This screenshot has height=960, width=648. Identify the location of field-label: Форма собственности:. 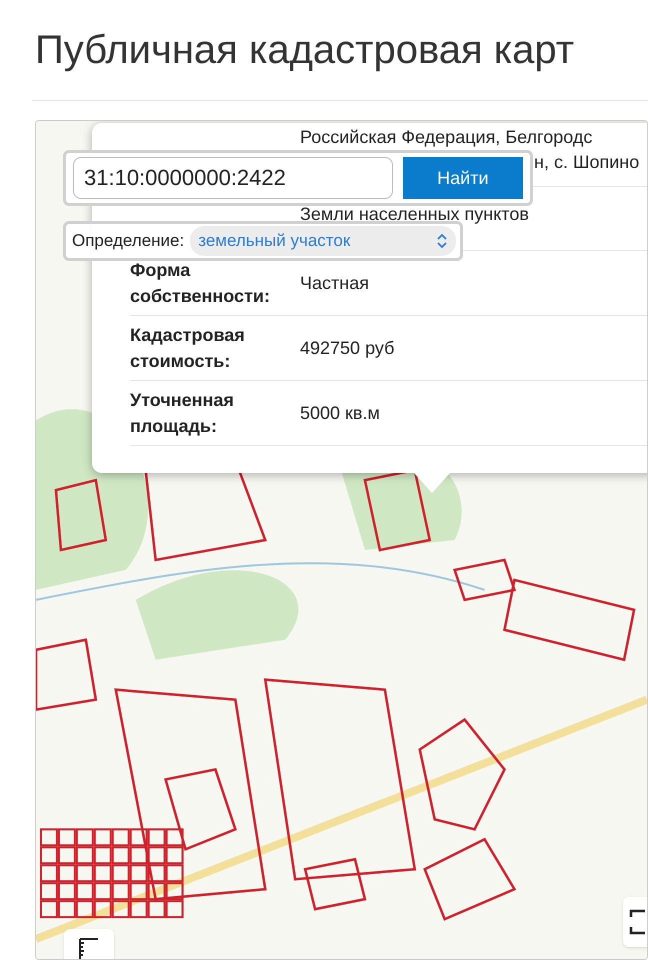
(200, 283).